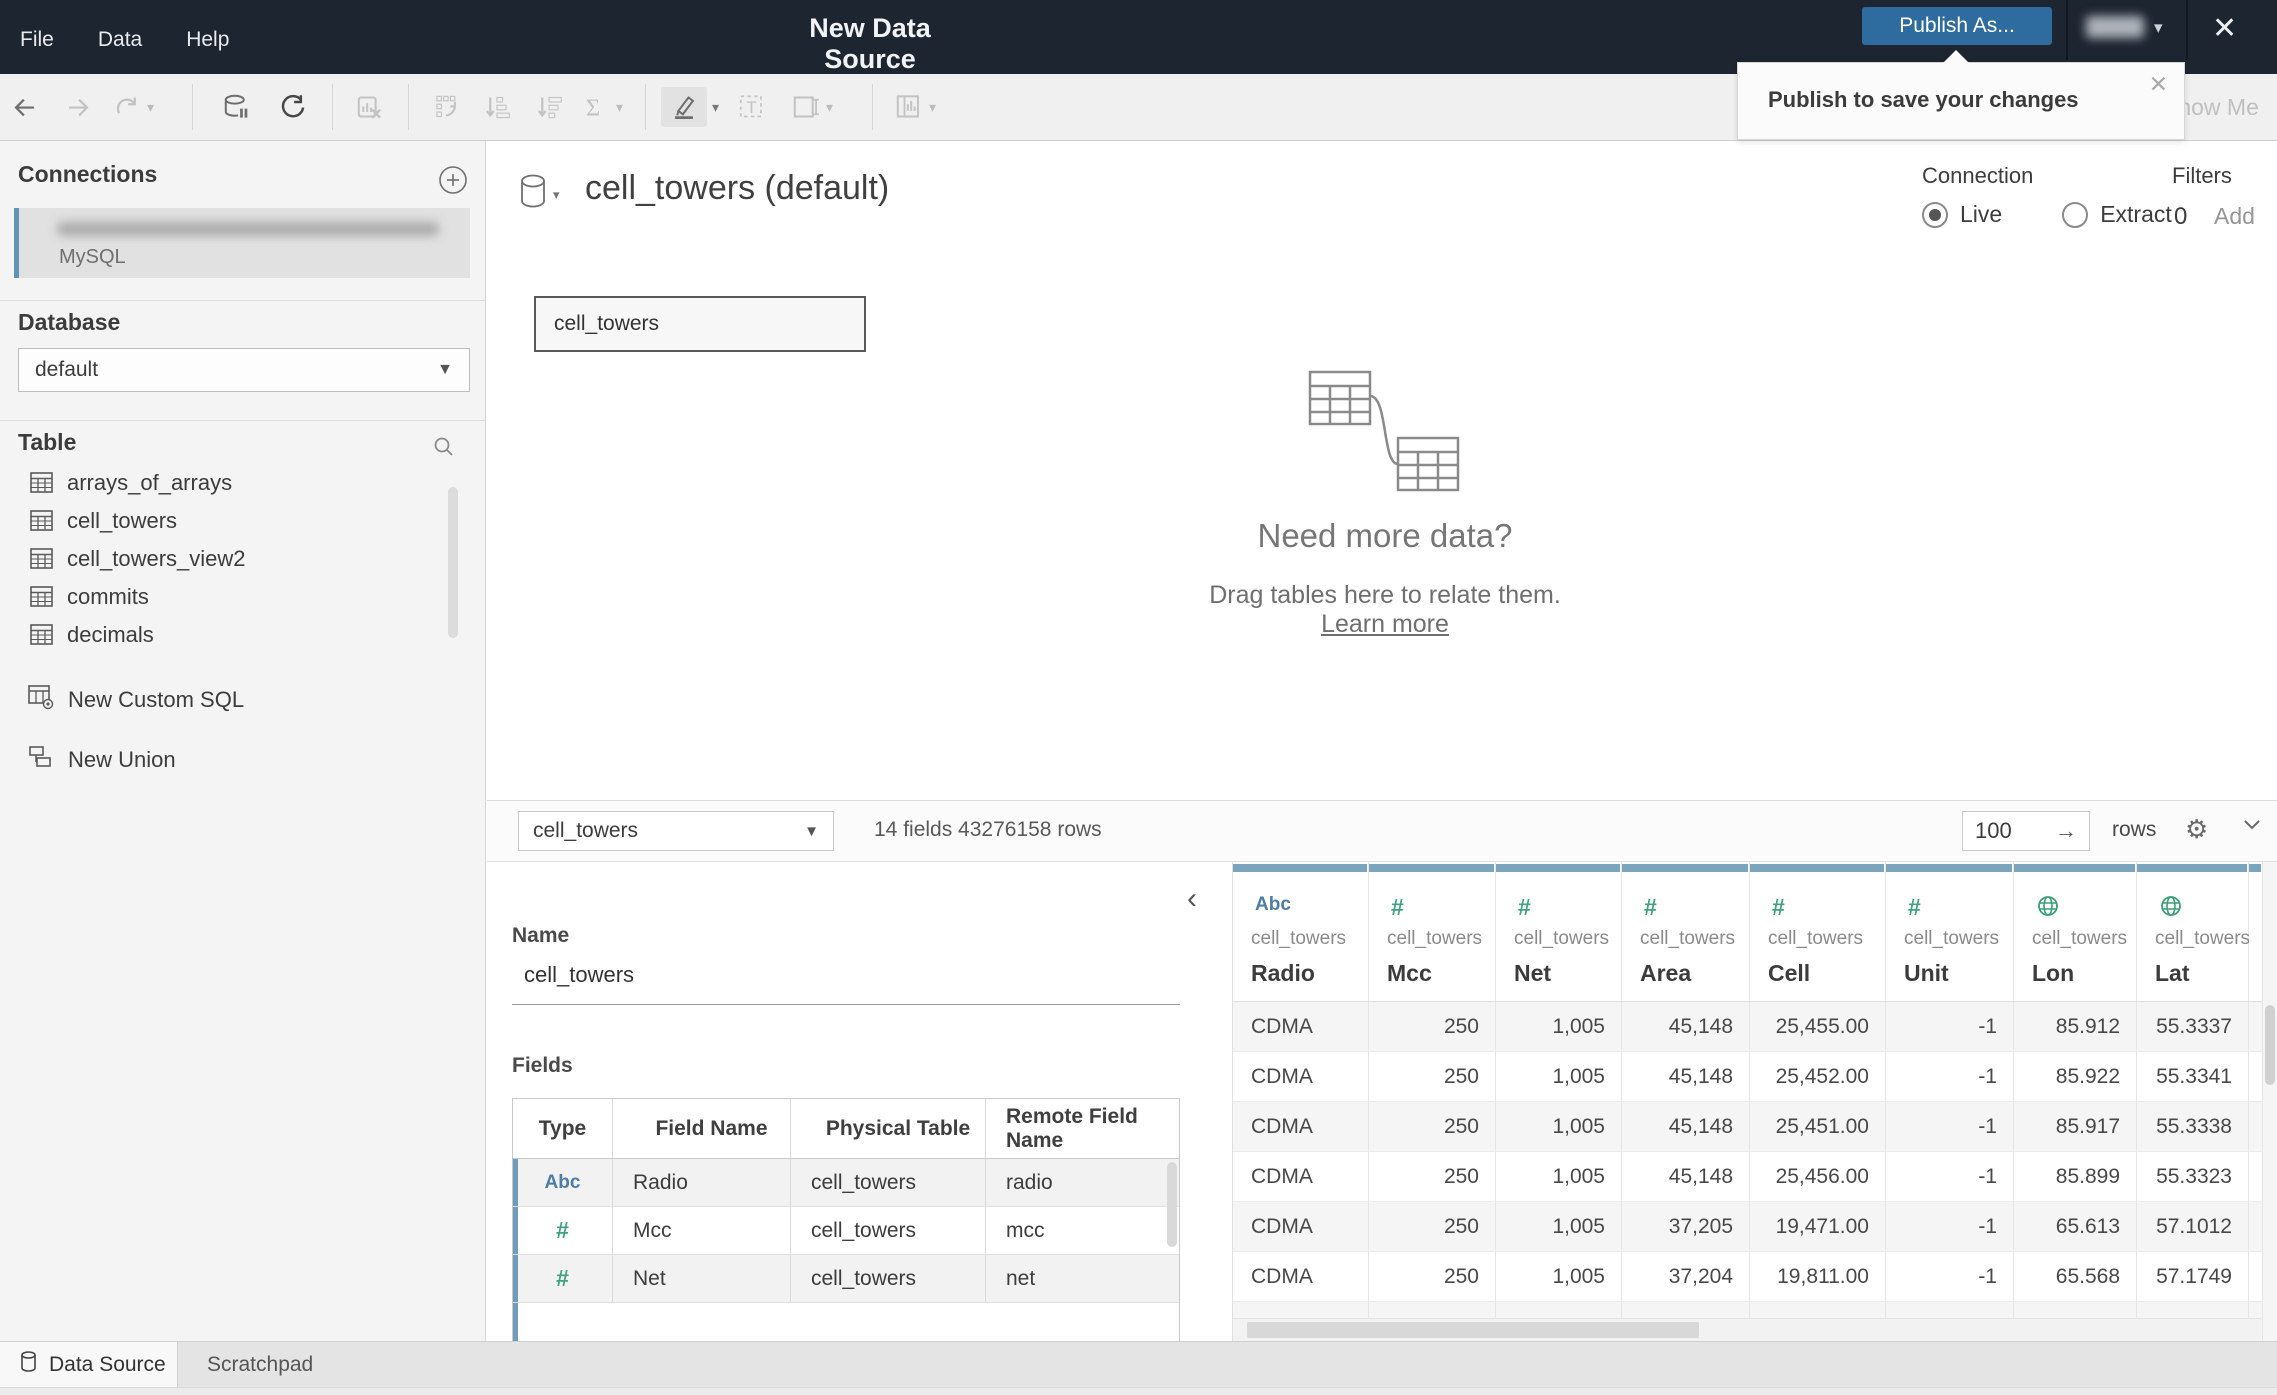 This screenshot has height=1395, width=2277. What do you see at coordinates (25, 107) in the screenshot?
I see `back-icon` at bounding box center [25, 107].